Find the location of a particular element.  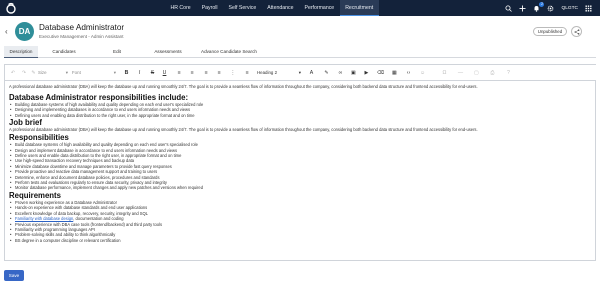

heading-select: Heading 2 ▾ is located at coordinates (279, 73).